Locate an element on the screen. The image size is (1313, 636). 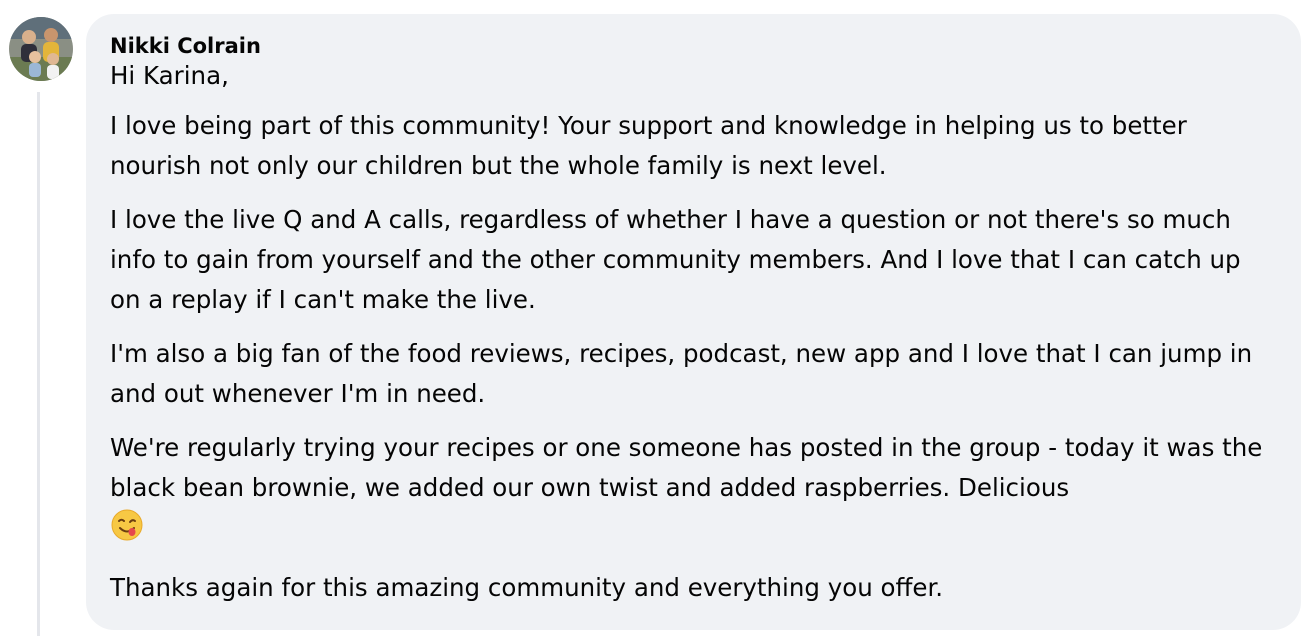
avatar is located at coordinates (41, 49).